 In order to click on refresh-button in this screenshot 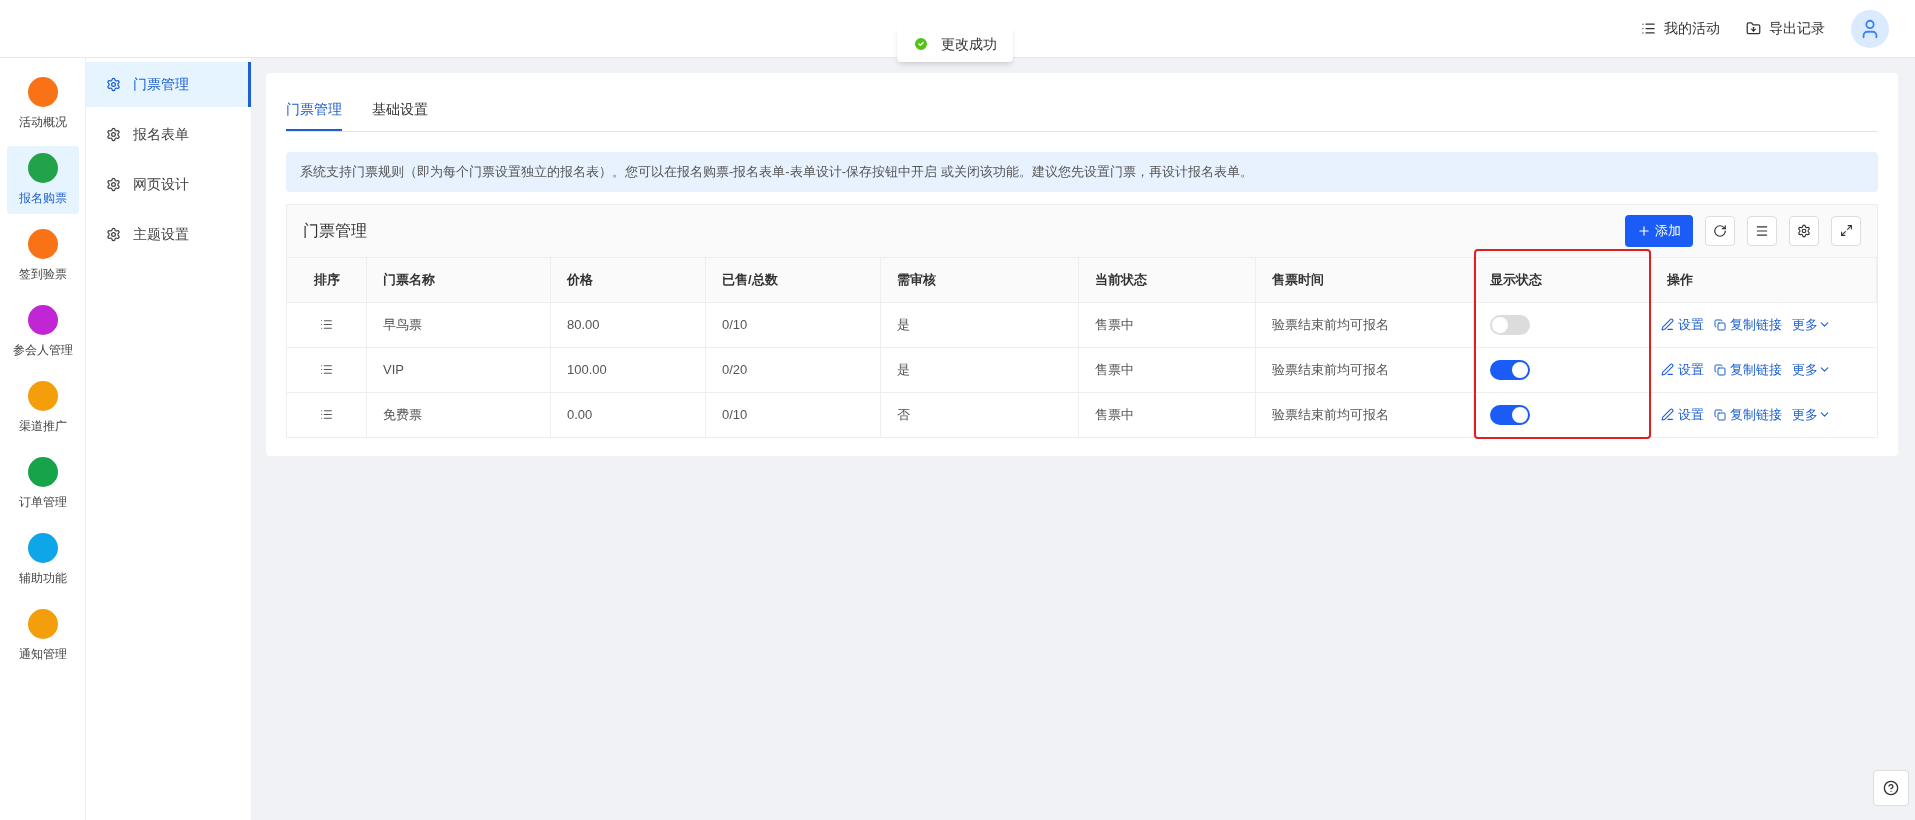, I will do `click(1720, 230)`.